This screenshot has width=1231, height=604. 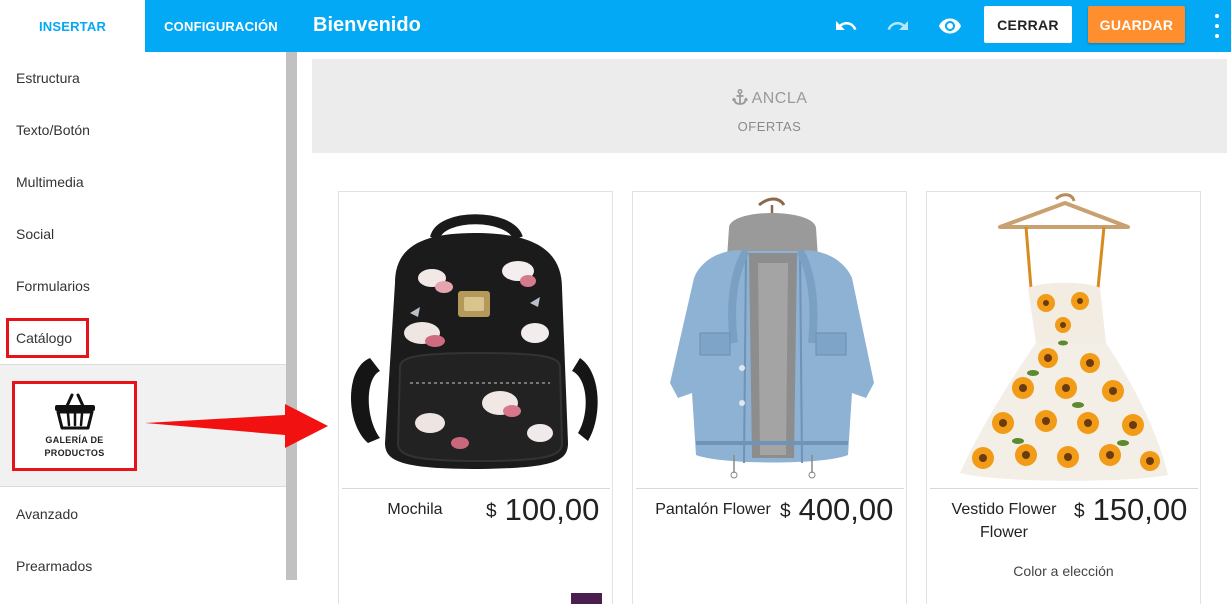 What do you see at coordinates (53, 130) in the screenshot?
I see `sidebar-item-label: Texto/Botón` at bounding box center [53, 130].